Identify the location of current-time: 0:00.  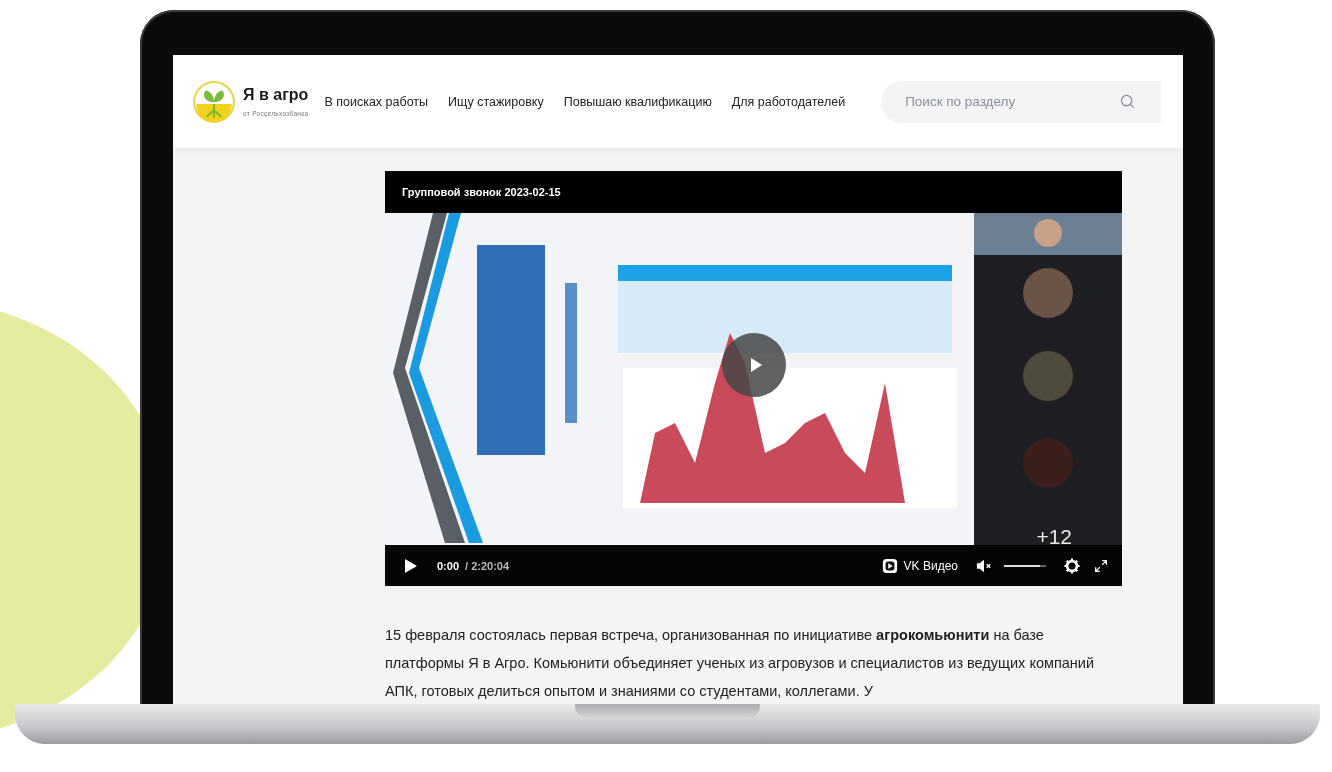
(448, 565).